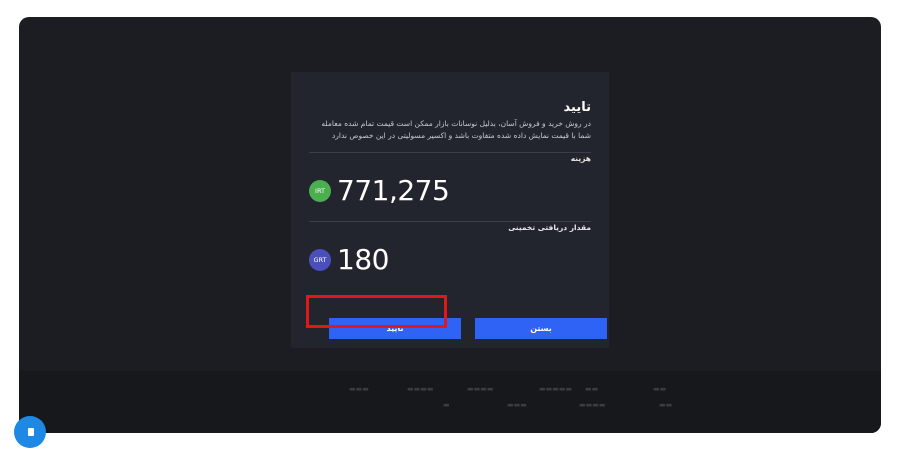 Image resolution: width=900 pixels, height=450 pixels. I want to click on cost-label: هزینه, so click(580, 158).